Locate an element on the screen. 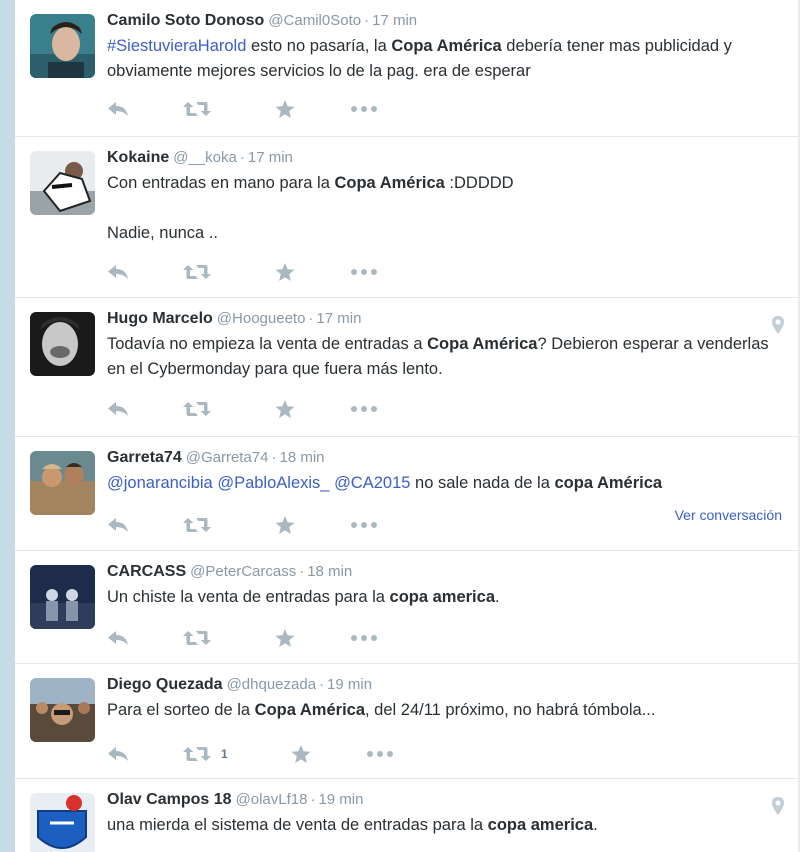 The image size is (800, 852). user-fullname: Camilo Soto Donoso is located at coordinates (185, 20).